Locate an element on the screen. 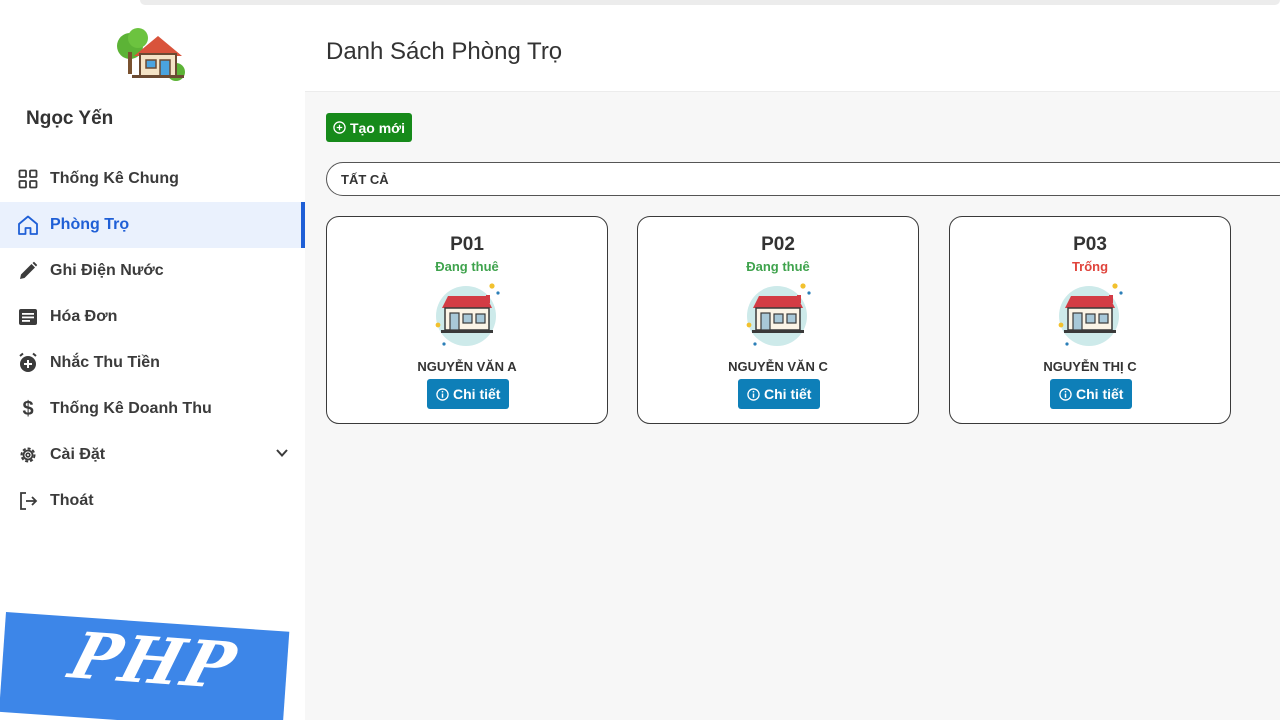  room-name: P03 is located at coordinates (1090, 244).